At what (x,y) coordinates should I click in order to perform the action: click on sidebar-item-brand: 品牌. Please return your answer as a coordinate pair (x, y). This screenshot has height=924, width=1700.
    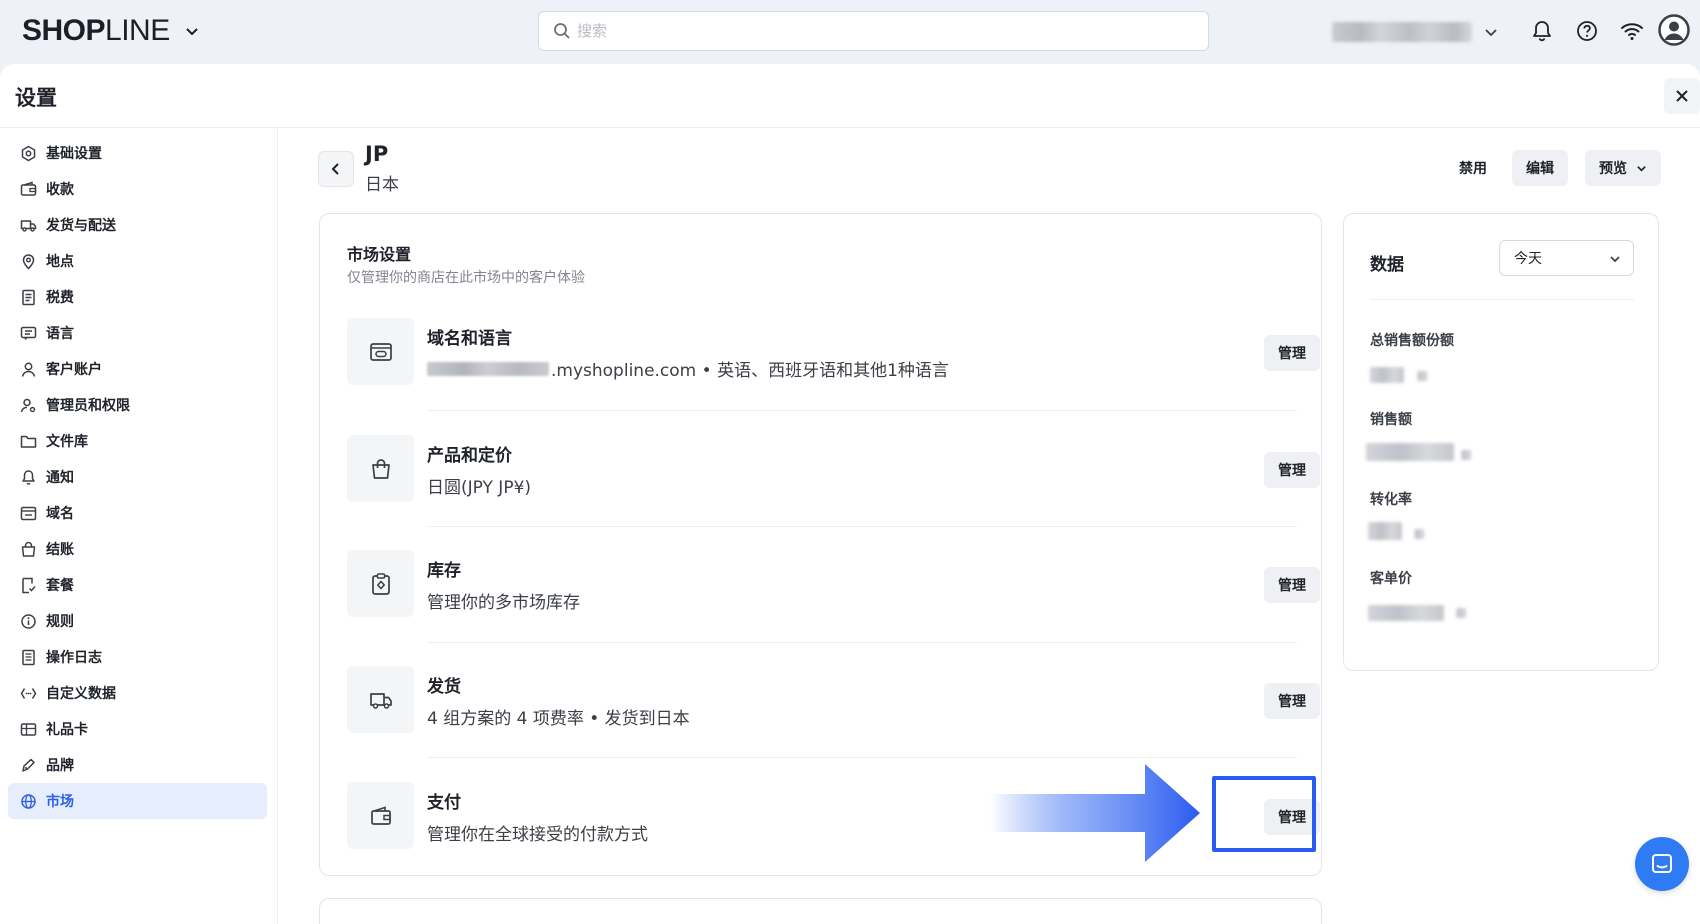
    Looking at the image, I should click on (137, 765).